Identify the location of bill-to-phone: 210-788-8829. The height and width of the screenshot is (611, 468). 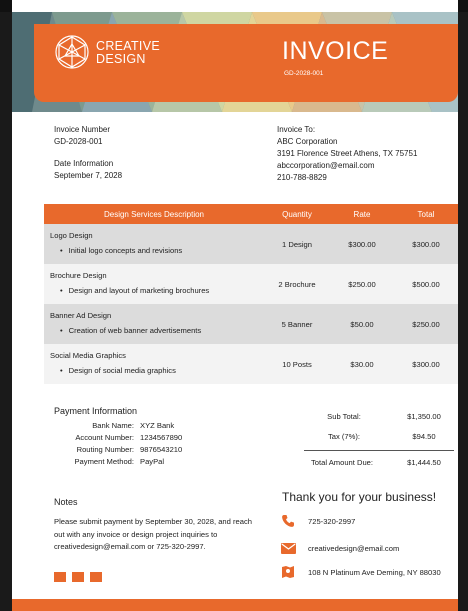
(302, 177).